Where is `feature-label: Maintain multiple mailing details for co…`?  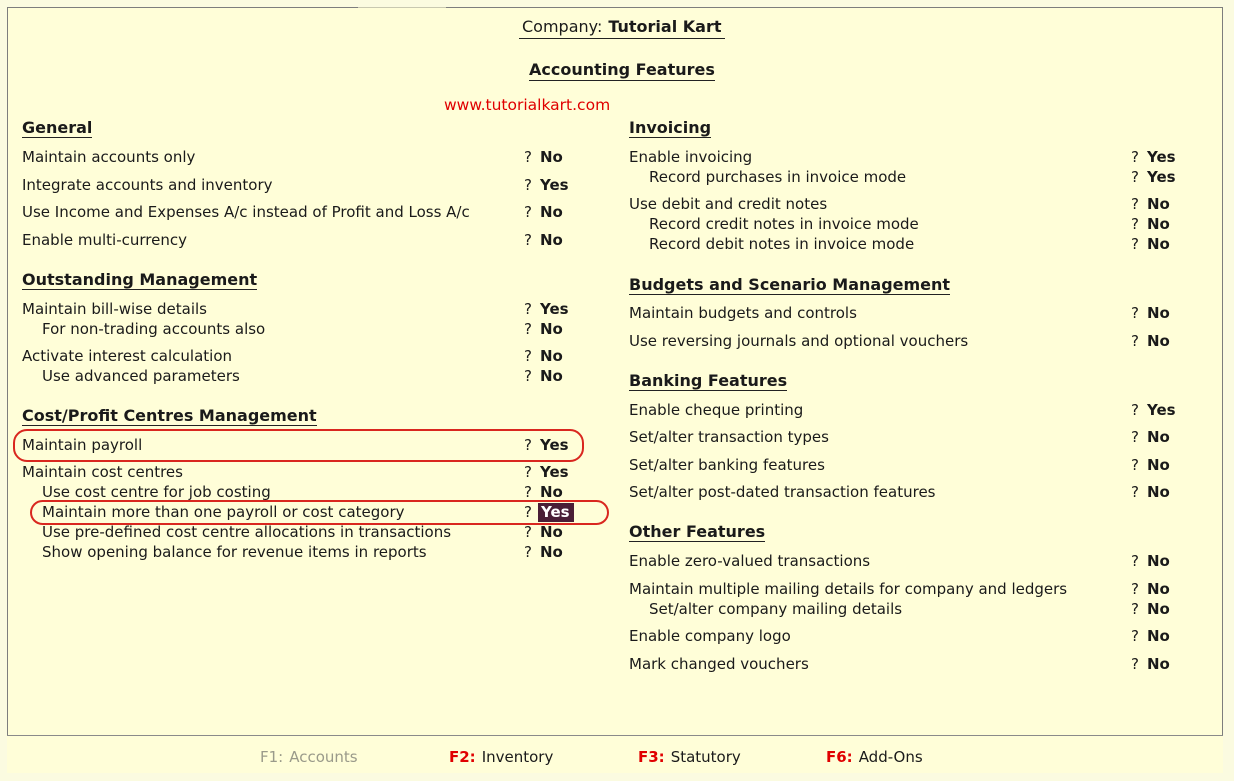
feature-label: Maintain multiple mailing details for co… is located at coordinates (848, 589).